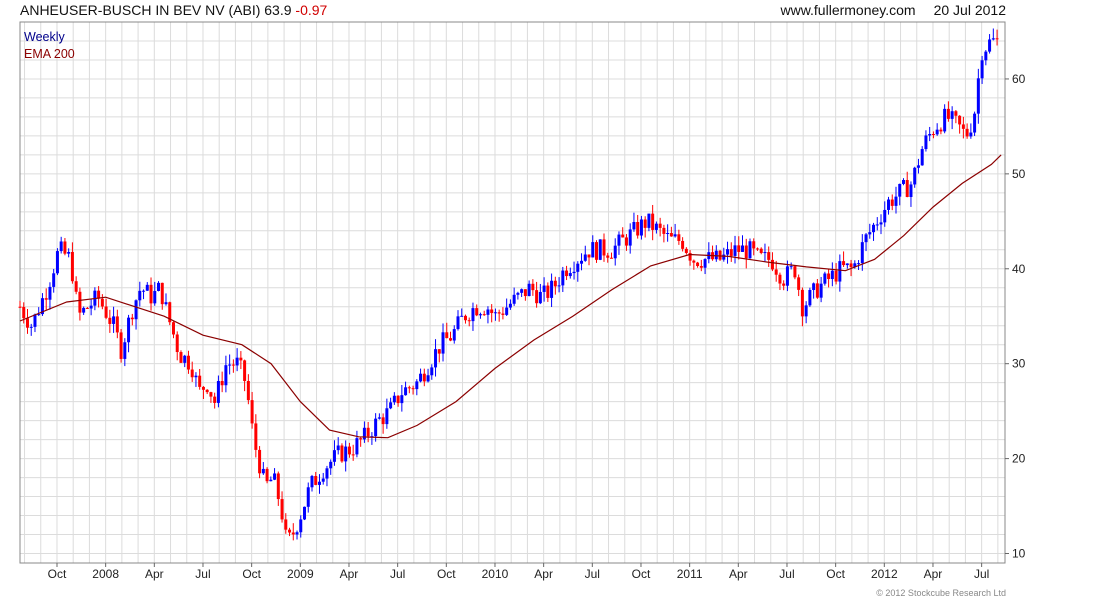 This screenshot has height=600, width=1100. What do you see at coordinates (1019, 459) in the screenshot?
I see `y-tick-label: 20` at bounding box center [1019, 459].